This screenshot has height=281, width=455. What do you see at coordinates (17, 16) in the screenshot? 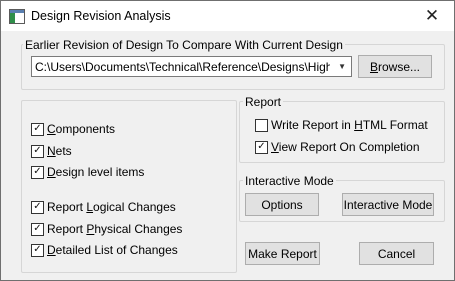
I see `app-icon` at bounding box center [17, 16].